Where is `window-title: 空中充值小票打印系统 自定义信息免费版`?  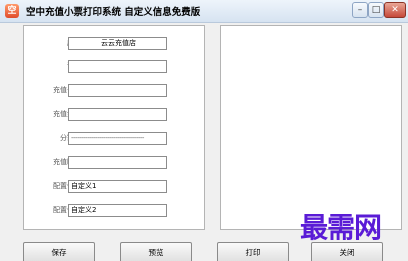
window-title: 空中充值小票打印系统 自定义信息免费版 is located at coordinates (113, 12).